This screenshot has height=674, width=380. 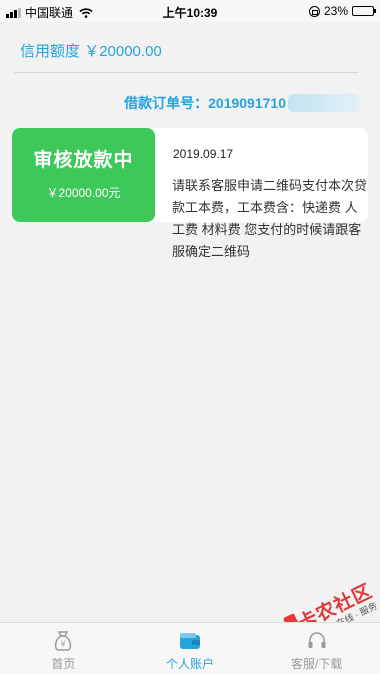 What do you see at coordinates (247, 103) in the screenshot?
I see `order-number-value: 2019091710` at bounding box center [247, 103].